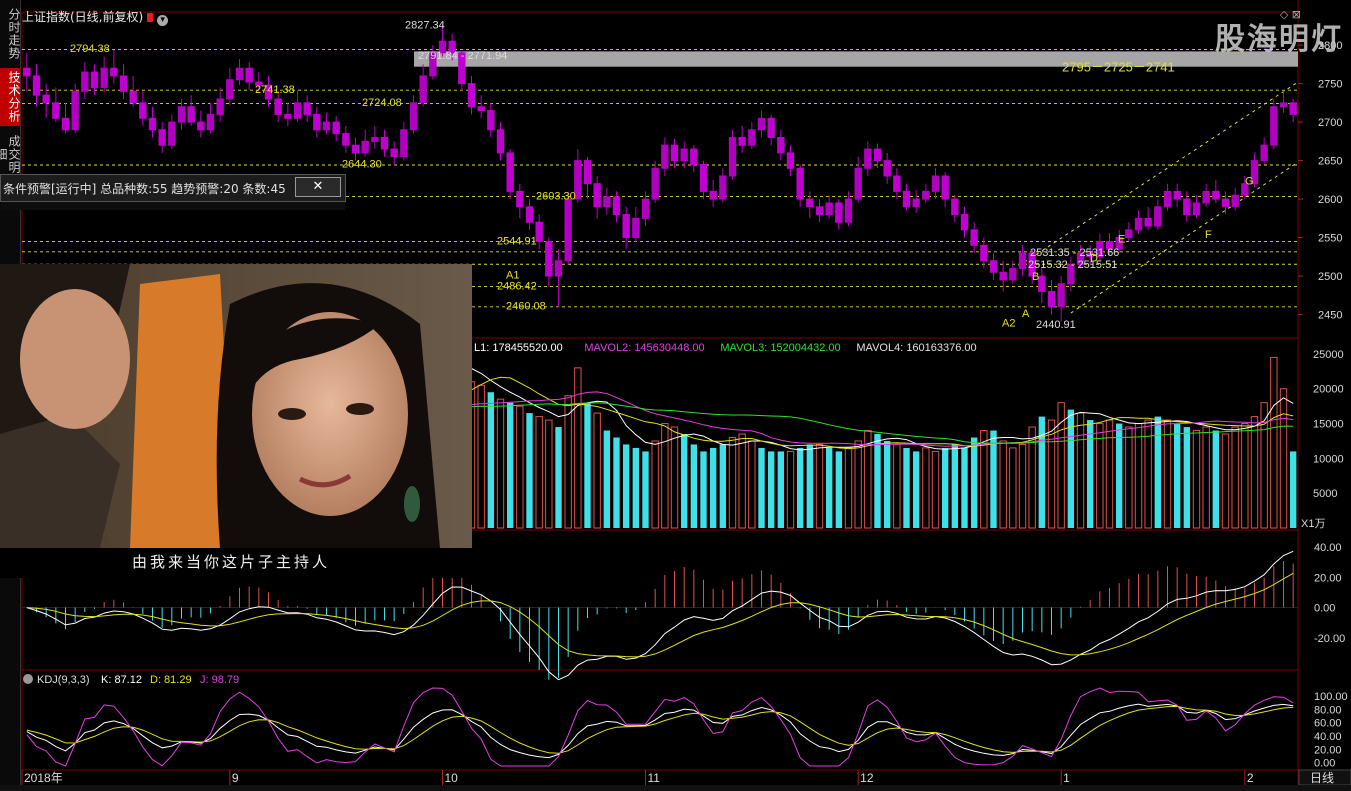  I want to click on price-tick-label: 2750, so click(1330, 85).